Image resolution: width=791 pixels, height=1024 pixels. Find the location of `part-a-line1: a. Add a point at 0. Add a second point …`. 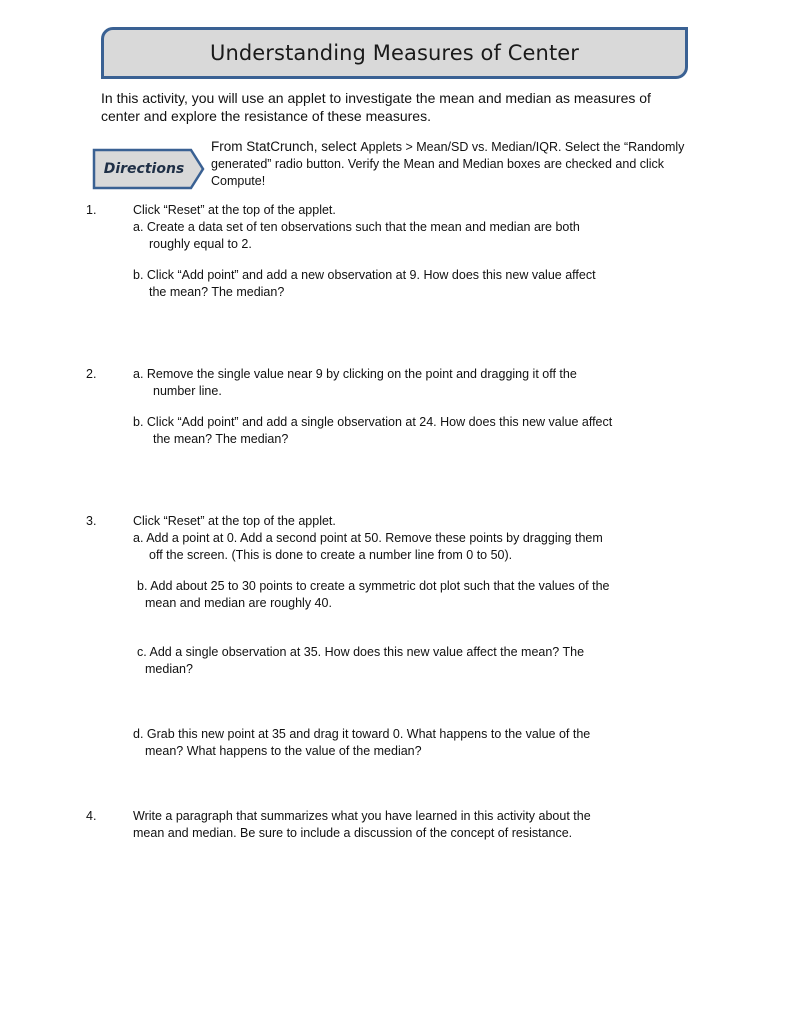

part-a-line1: a. Add a point at 0. Add a second point … is located at coordinates (368, 538).